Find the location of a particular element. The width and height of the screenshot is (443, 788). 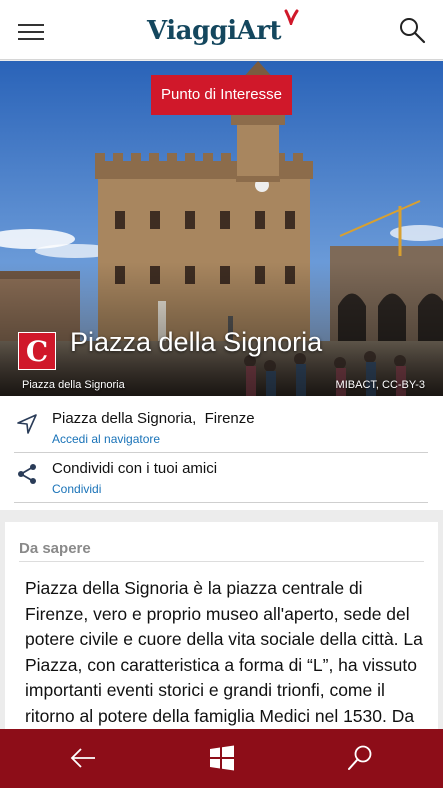

poi-category-badge: Punto di Interesse is located at coordinates (221, 95).